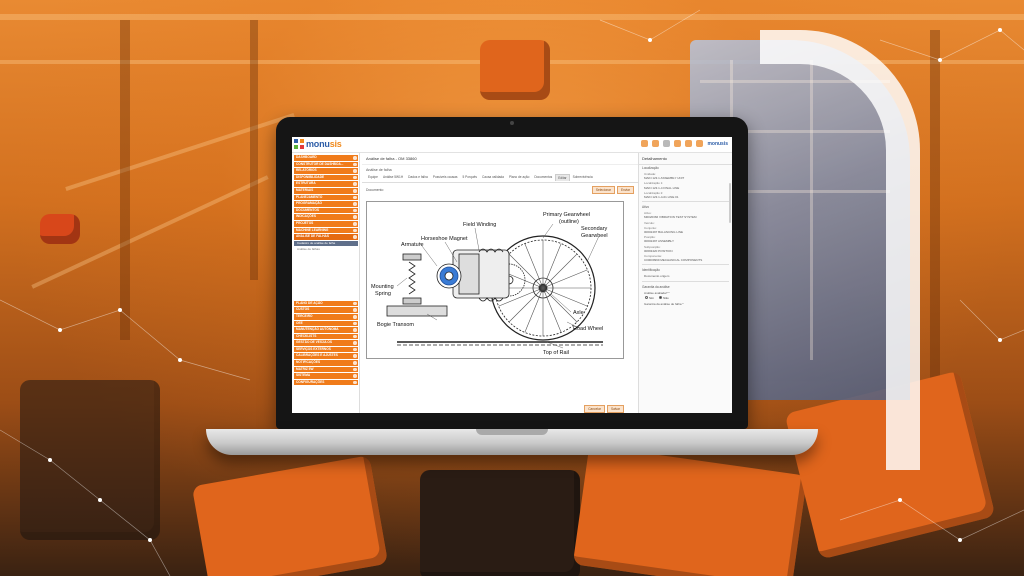  I want to click on sidebar-item: RELATÓRIOS, so click(326, 171).